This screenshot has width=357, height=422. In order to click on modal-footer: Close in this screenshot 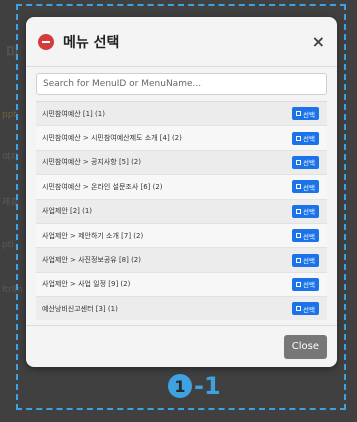, I will do `click(181, 346)`.